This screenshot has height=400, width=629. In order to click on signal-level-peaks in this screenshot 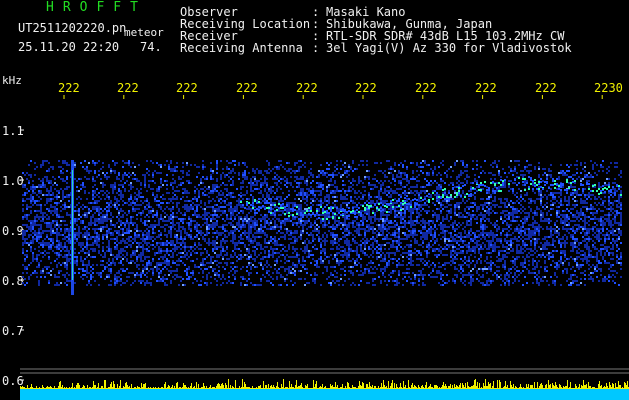, I will do `click(324, 384)`.